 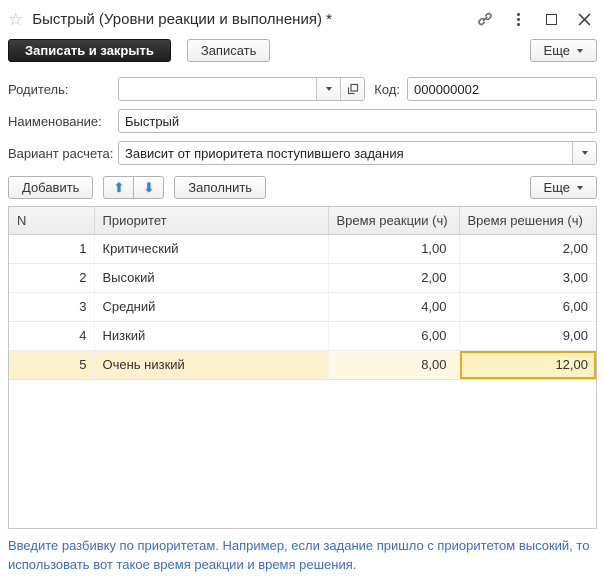 I want to click on header-priority: Приоритет, so click(x=211, y=221).